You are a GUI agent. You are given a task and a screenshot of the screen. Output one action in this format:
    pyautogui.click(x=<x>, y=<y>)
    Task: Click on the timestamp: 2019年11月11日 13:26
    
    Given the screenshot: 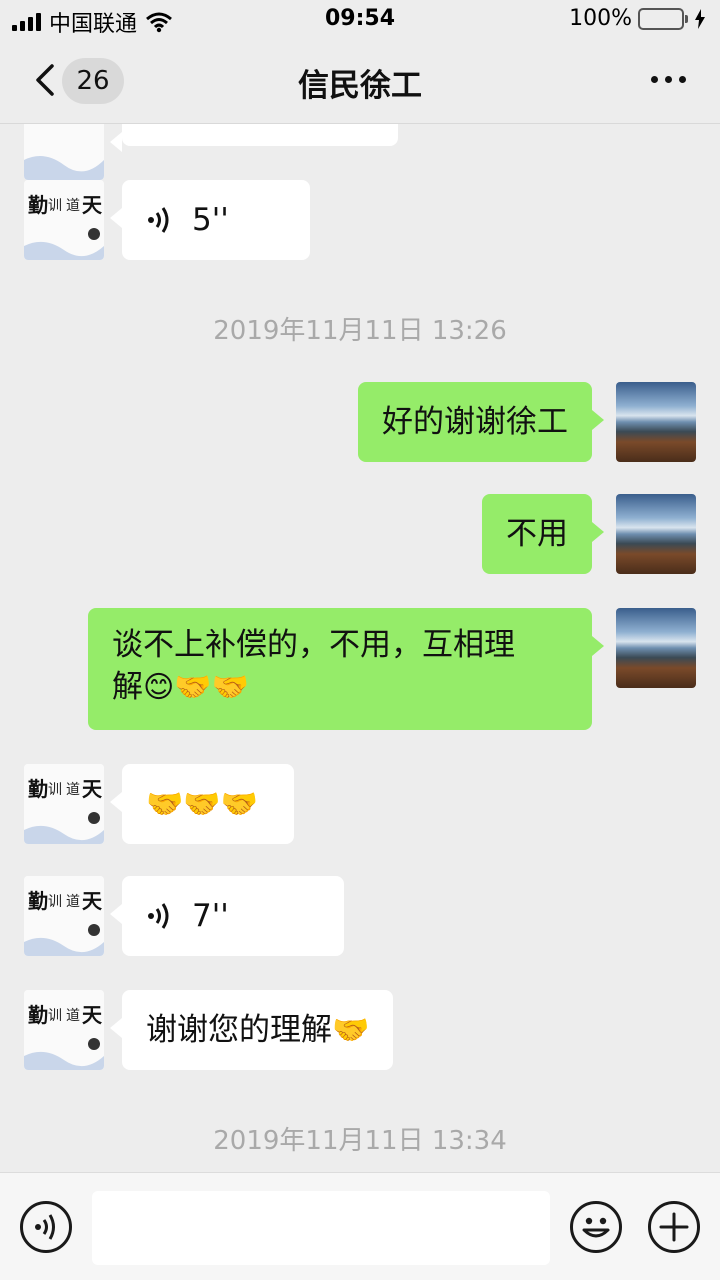 What is the action you would take?
    pyautogui.click(x=360, y=331)
    